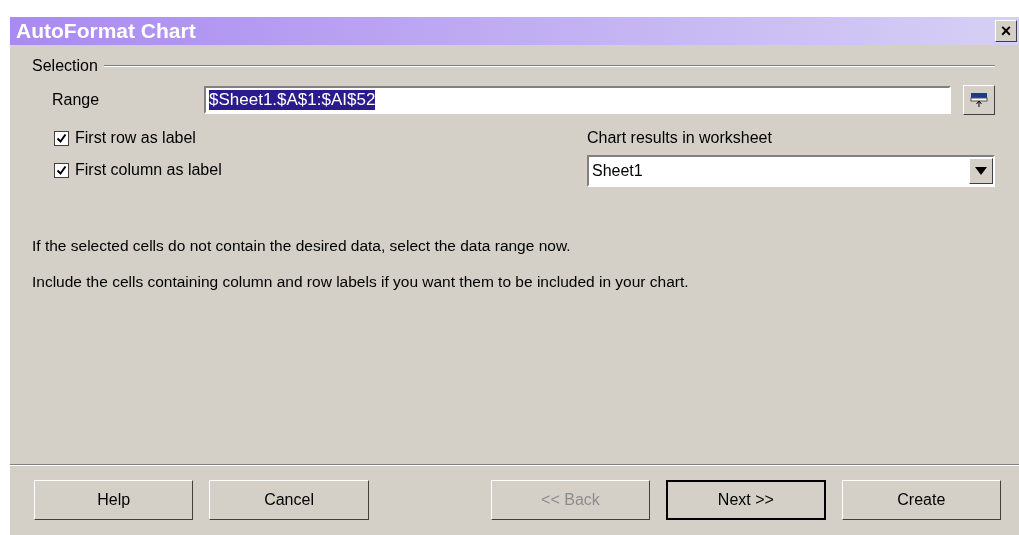 The width and height of the screenshot is (1019, 535). I want to click on field-label: Chart results in worksheet, so click(680, 138).